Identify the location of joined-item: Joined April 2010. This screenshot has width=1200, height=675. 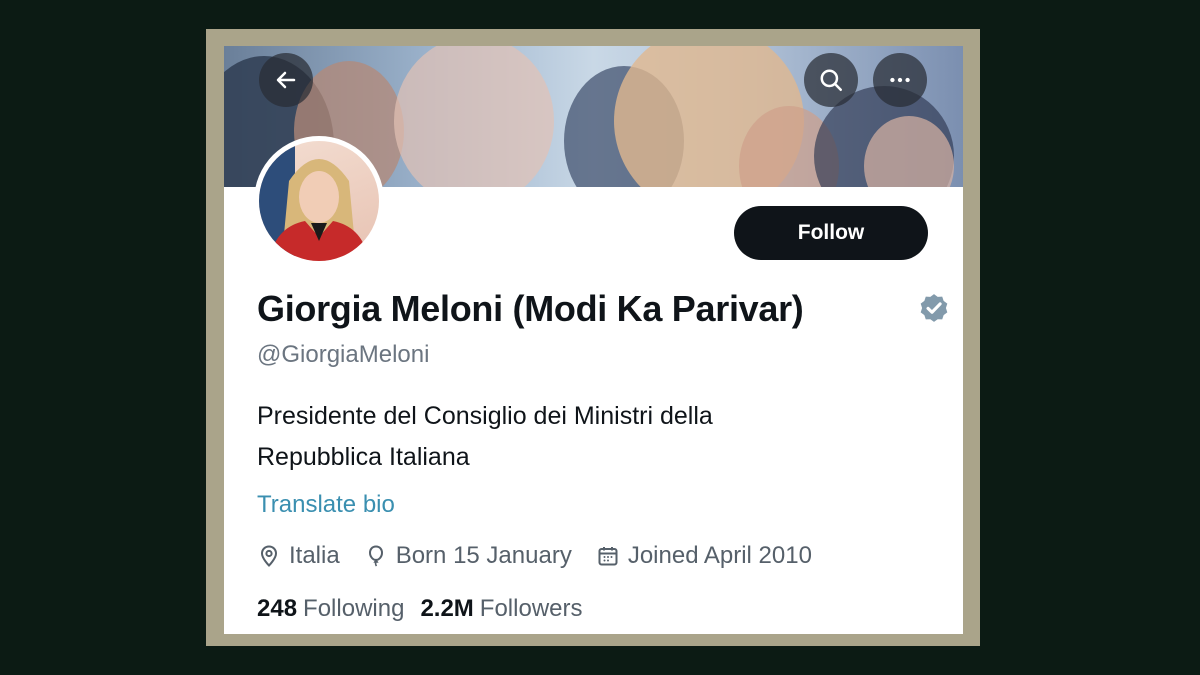
(704, 556).